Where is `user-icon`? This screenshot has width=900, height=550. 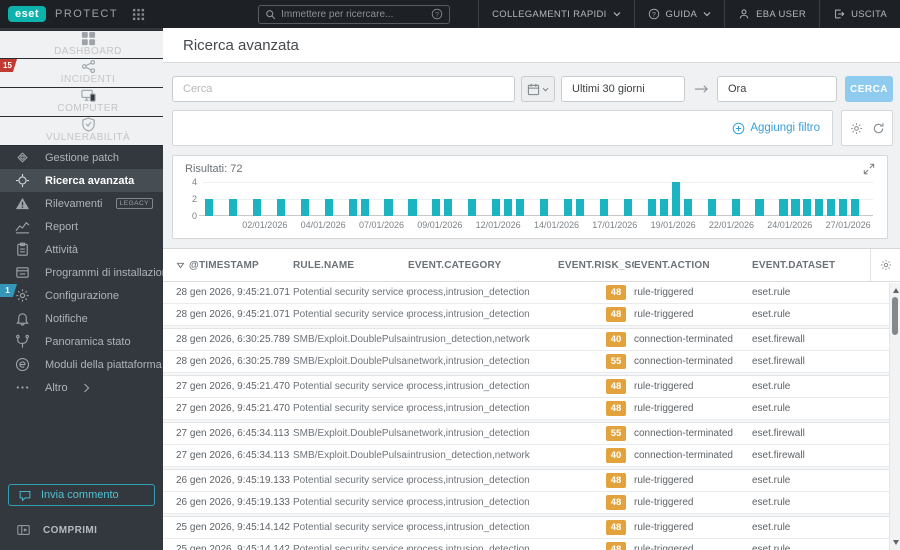
user-icon is located at coordinates (744, 14).